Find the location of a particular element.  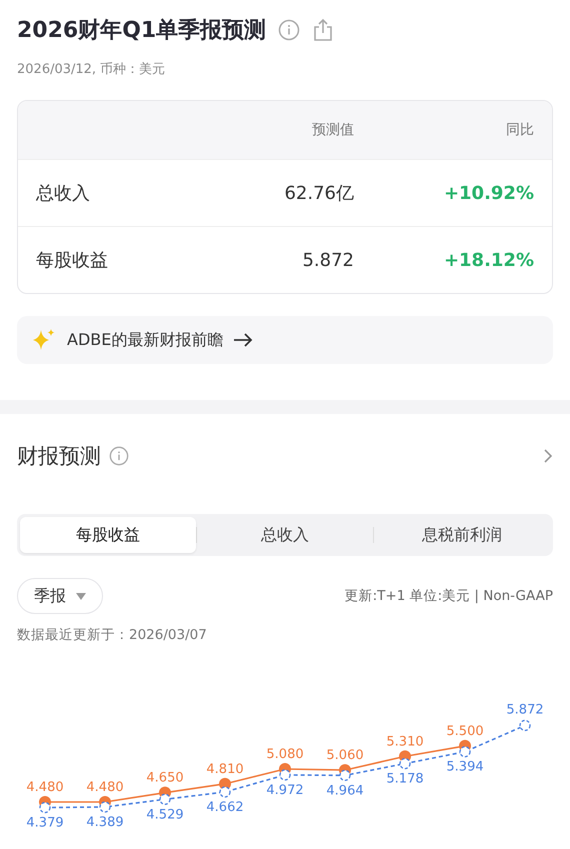

arrow-right-icon is located at coordinates (243, 340).